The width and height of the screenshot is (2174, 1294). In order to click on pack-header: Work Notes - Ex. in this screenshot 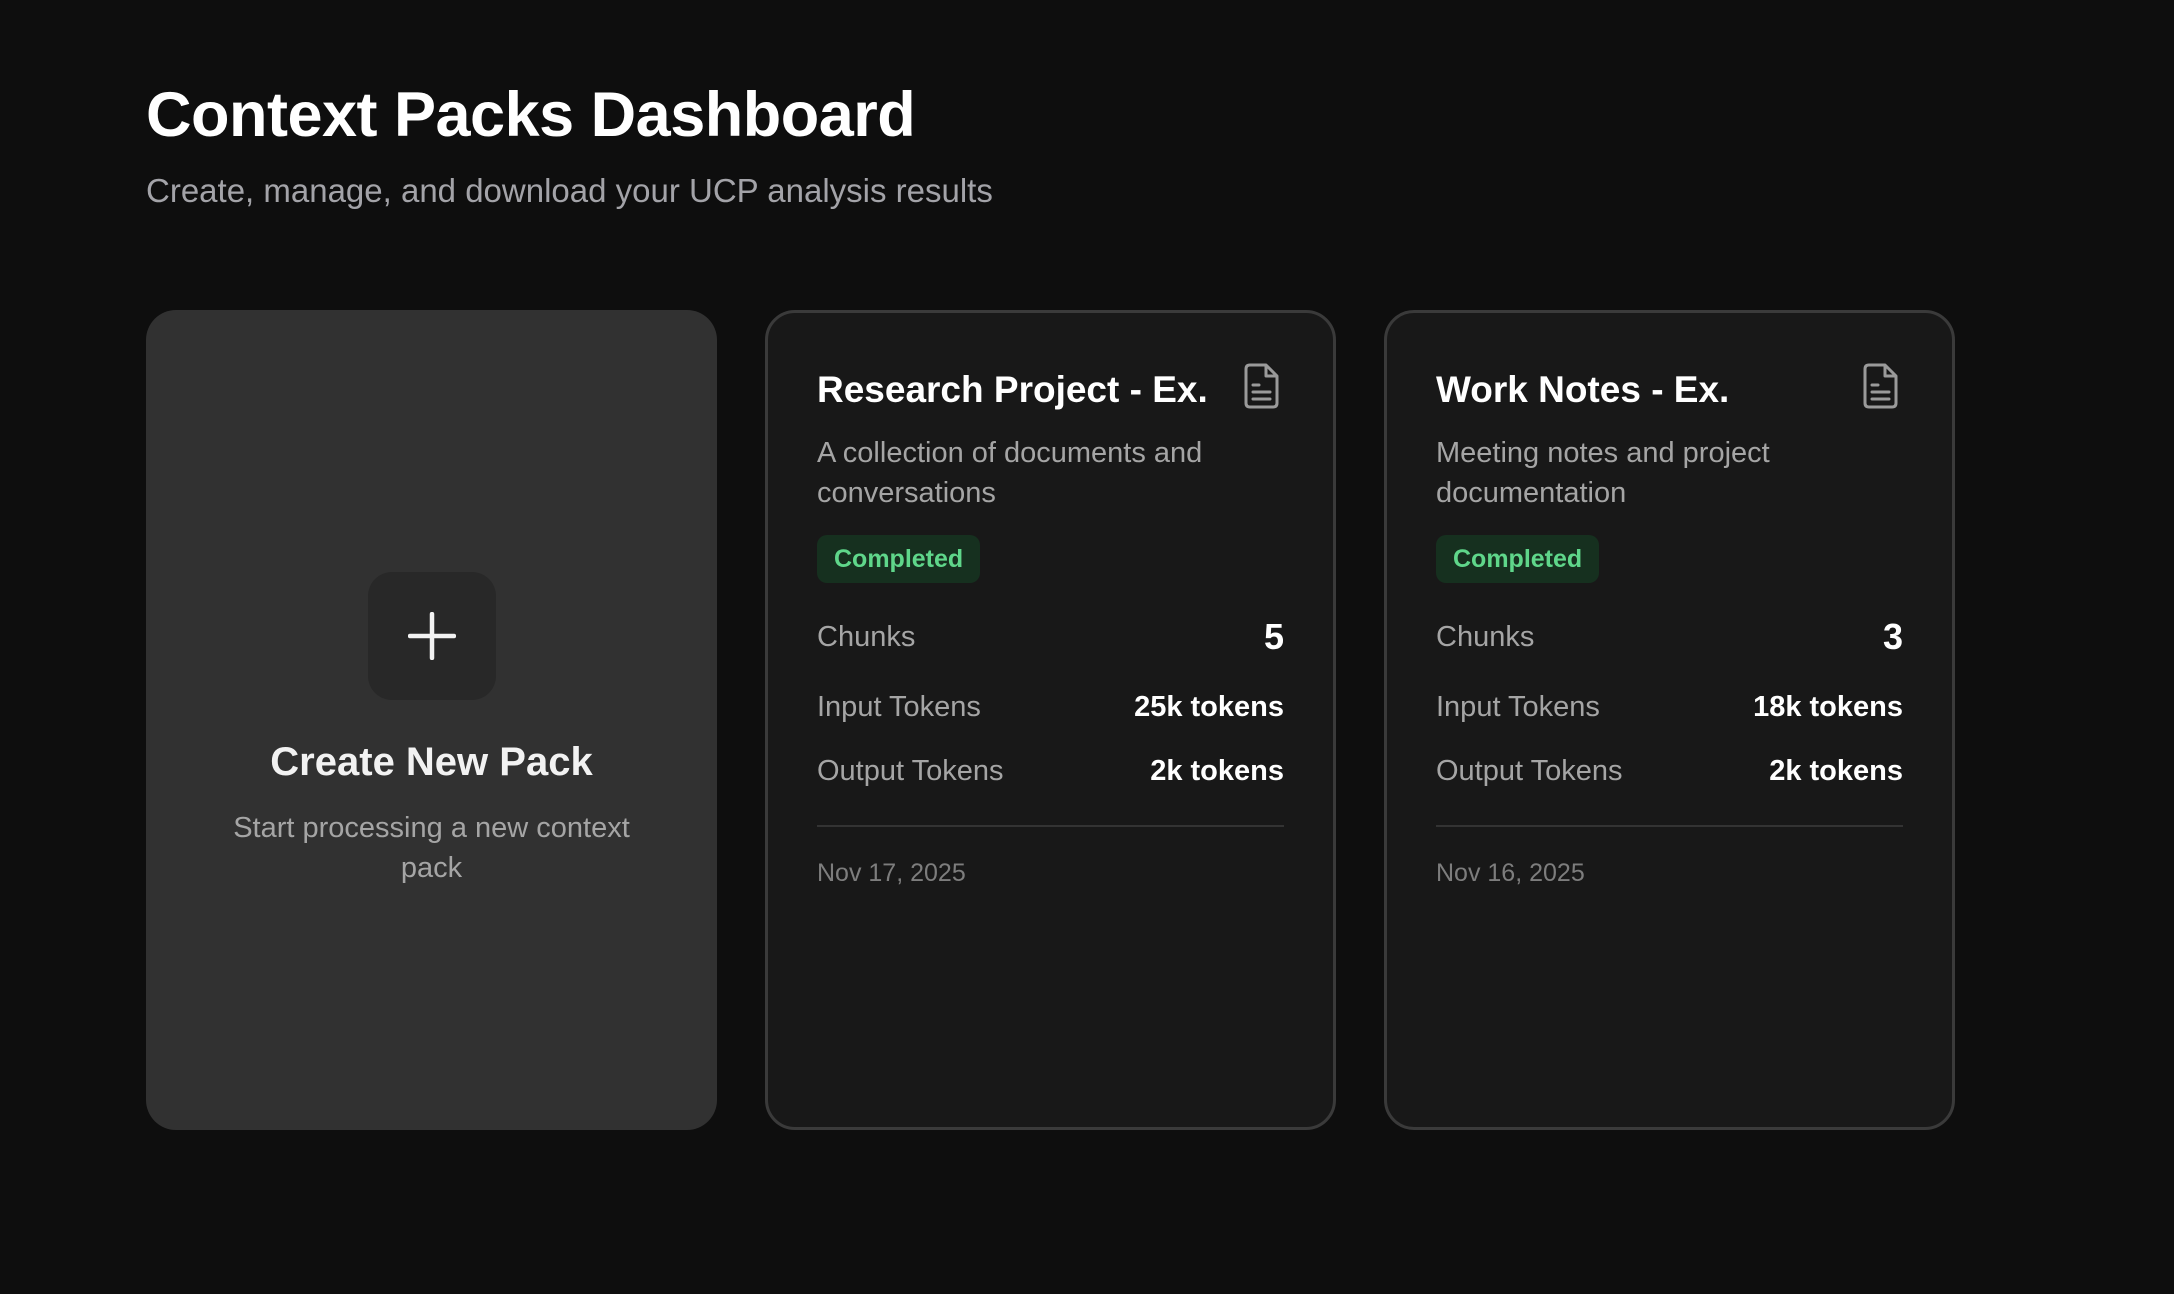, I will do `click(1669, 390)`.